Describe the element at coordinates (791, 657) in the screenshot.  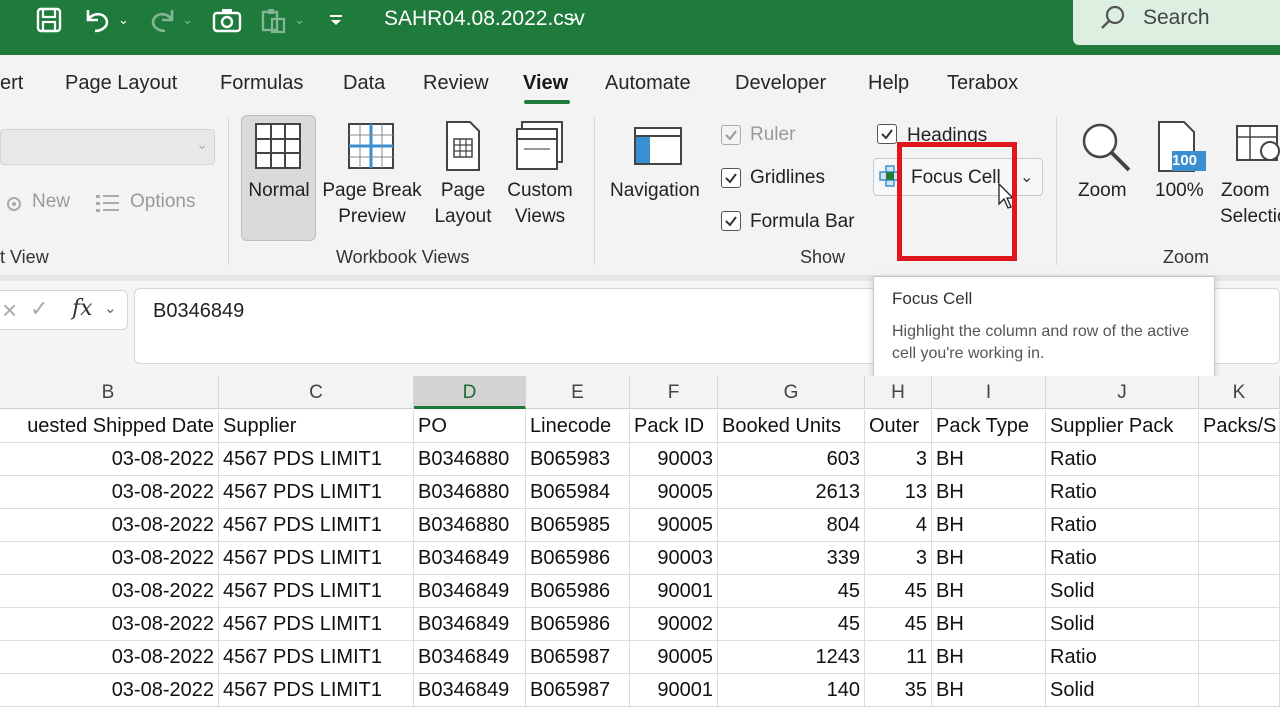
I see `table-cell: 1243` at that location.